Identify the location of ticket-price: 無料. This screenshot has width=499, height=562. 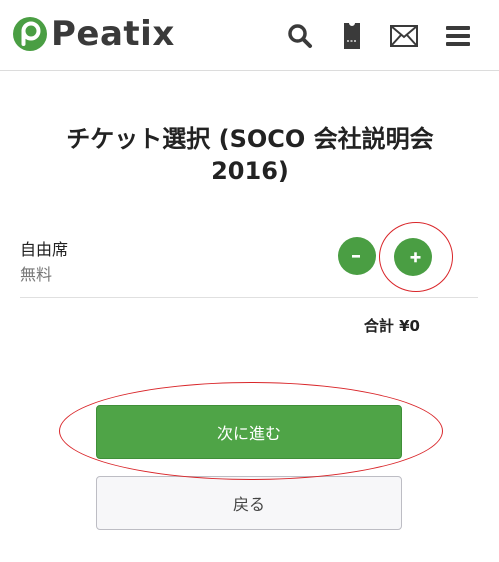
(36, 274).